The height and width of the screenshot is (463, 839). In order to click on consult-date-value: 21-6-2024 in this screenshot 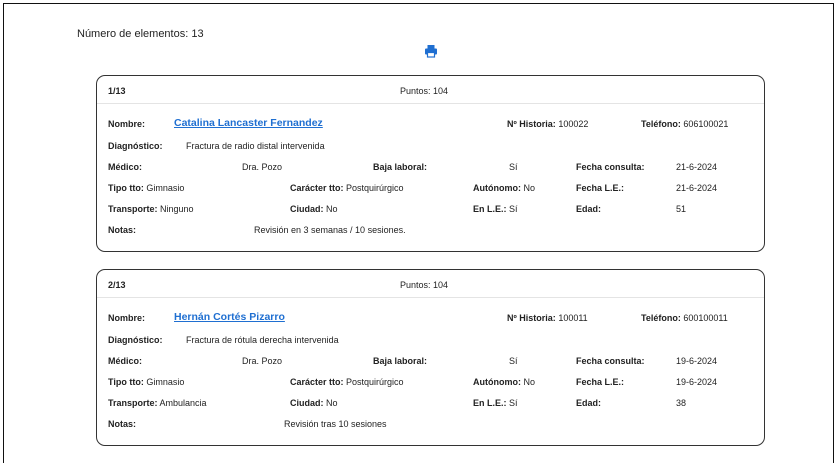, I will do `click(697, 167)`.